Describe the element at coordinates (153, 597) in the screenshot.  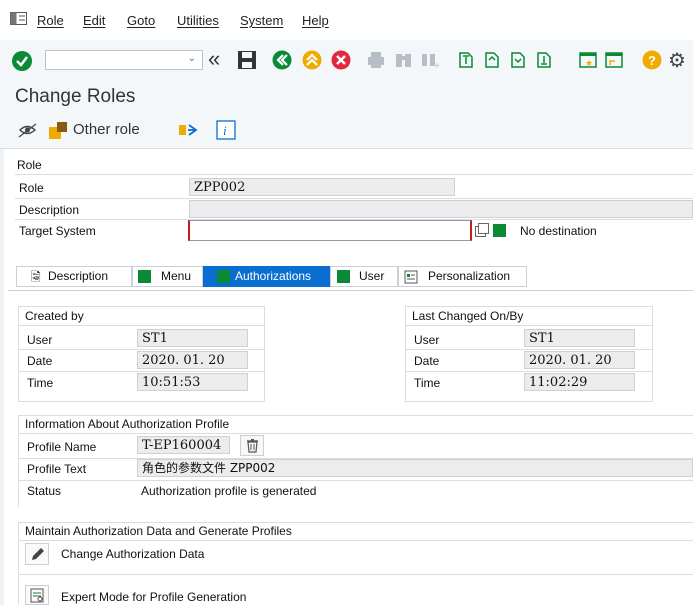
I see `expert-mode-text: Expert Mode for Profile Generation` at that location.